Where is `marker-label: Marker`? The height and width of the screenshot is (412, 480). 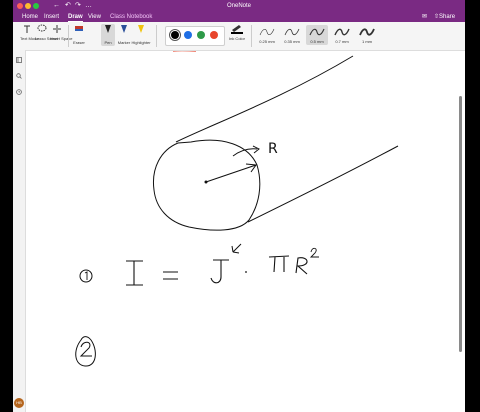
marker-label: Marker is located at coordinates (124, 42).